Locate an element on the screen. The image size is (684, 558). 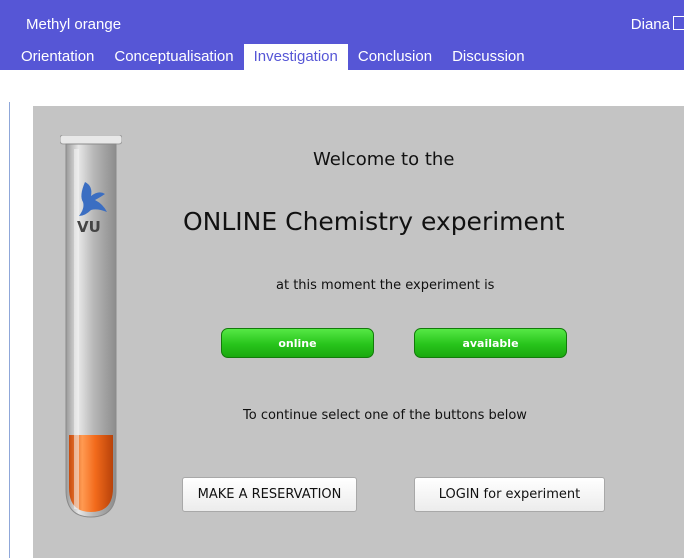
status-badge-online: online is located at coordinates (297, 343).